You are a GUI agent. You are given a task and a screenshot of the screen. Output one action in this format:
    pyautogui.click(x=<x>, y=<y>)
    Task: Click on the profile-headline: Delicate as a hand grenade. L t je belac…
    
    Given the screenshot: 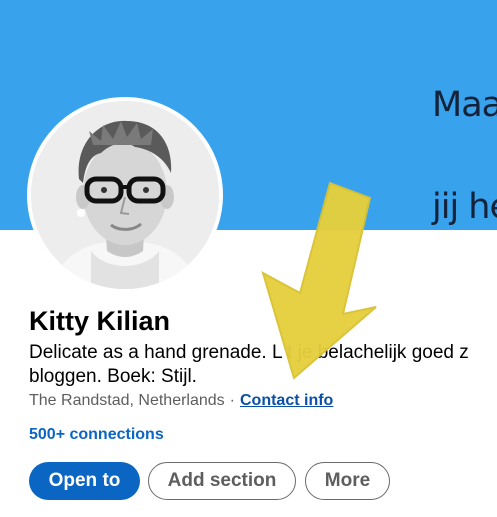 What is the action you would take?
    pyautogui.click(x=263, y=365)
    